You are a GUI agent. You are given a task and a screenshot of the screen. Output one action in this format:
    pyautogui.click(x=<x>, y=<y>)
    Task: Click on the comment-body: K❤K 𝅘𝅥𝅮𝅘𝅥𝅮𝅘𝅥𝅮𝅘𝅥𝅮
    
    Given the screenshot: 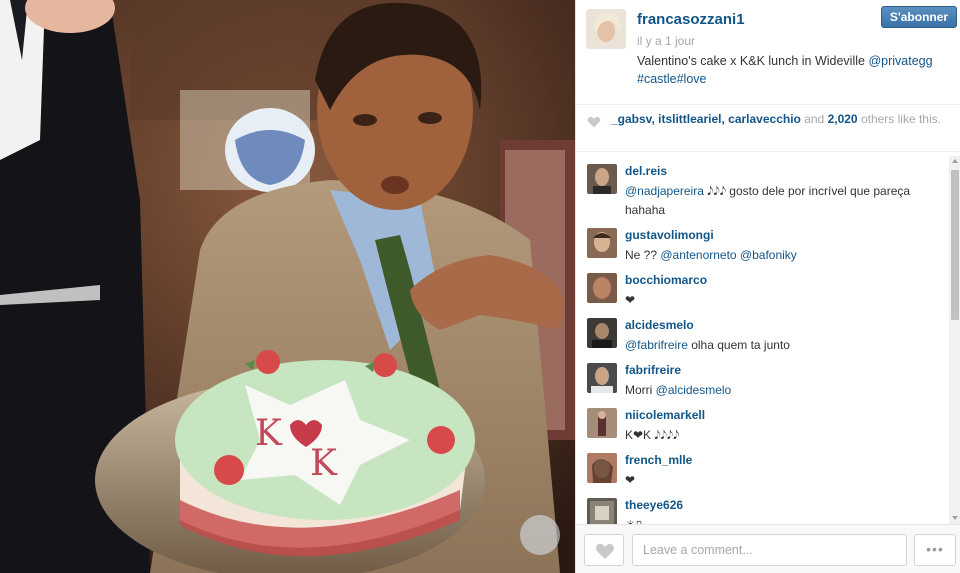 What is the action you would take?
    pyautogui.click(x=652, y=435)
    